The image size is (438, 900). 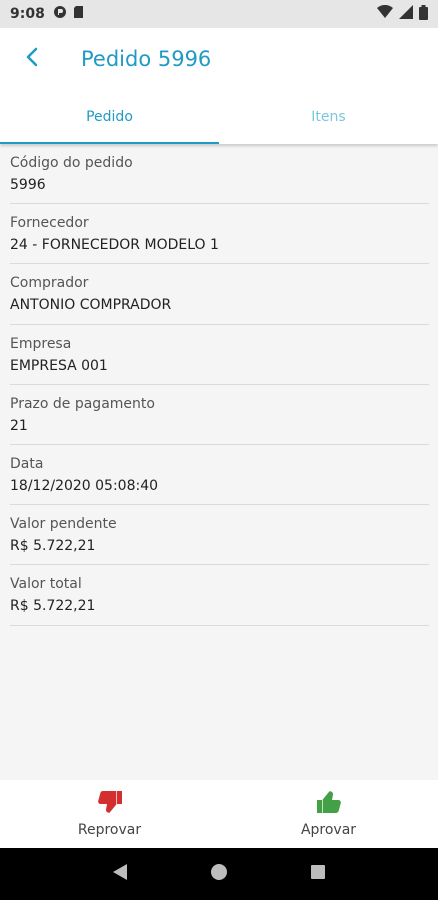 I want to click on approve-label: Aprovar, so click(x=328, y=830).